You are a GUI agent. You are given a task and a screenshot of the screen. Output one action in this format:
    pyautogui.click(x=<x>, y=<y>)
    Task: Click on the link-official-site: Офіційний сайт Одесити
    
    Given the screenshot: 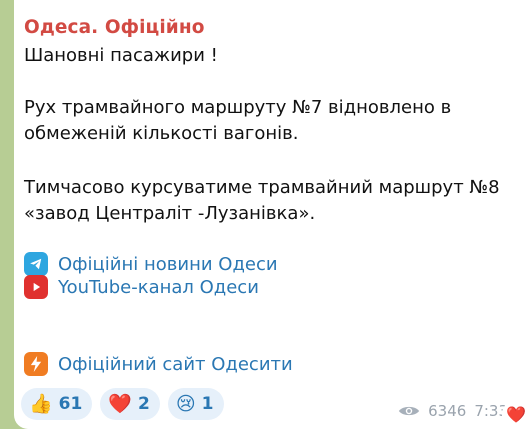 What is the action you would take?
    pyautogui.click(x=158, y=364)
    